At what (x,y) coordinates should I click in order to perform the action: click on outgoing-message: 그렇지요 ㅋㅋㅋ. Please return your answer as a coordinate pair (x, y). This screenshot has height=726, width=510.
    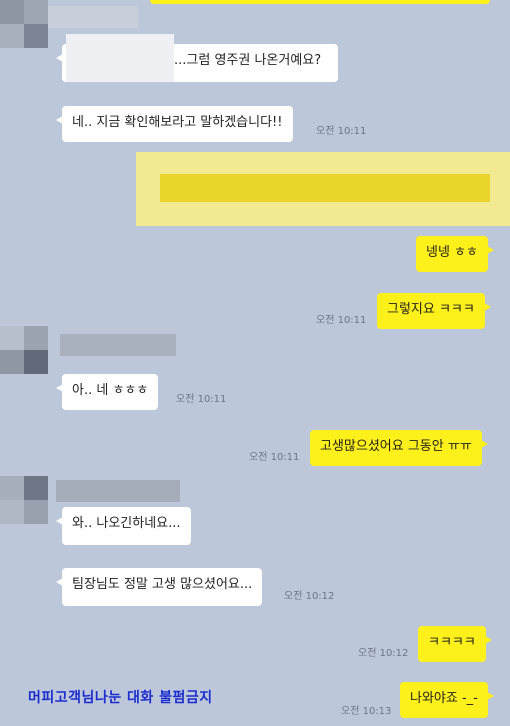
    Looking at the image, I should click on (434, 311).